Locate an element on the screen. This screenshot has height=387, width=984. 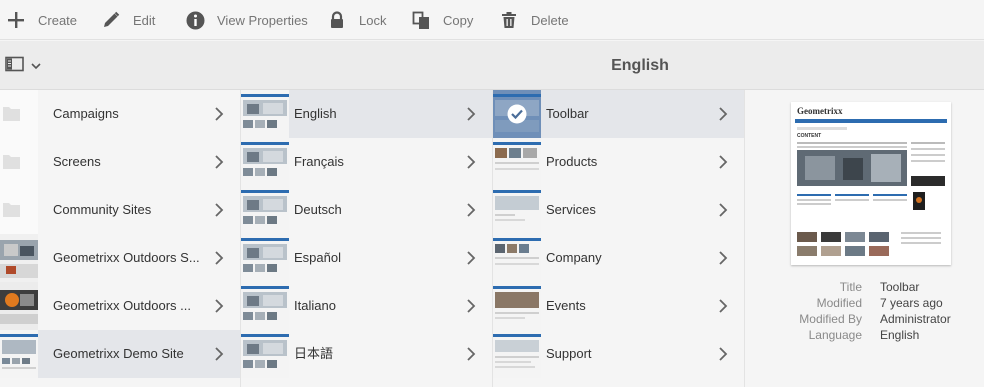
sidebar-icon is located at coordinates (15, 66).